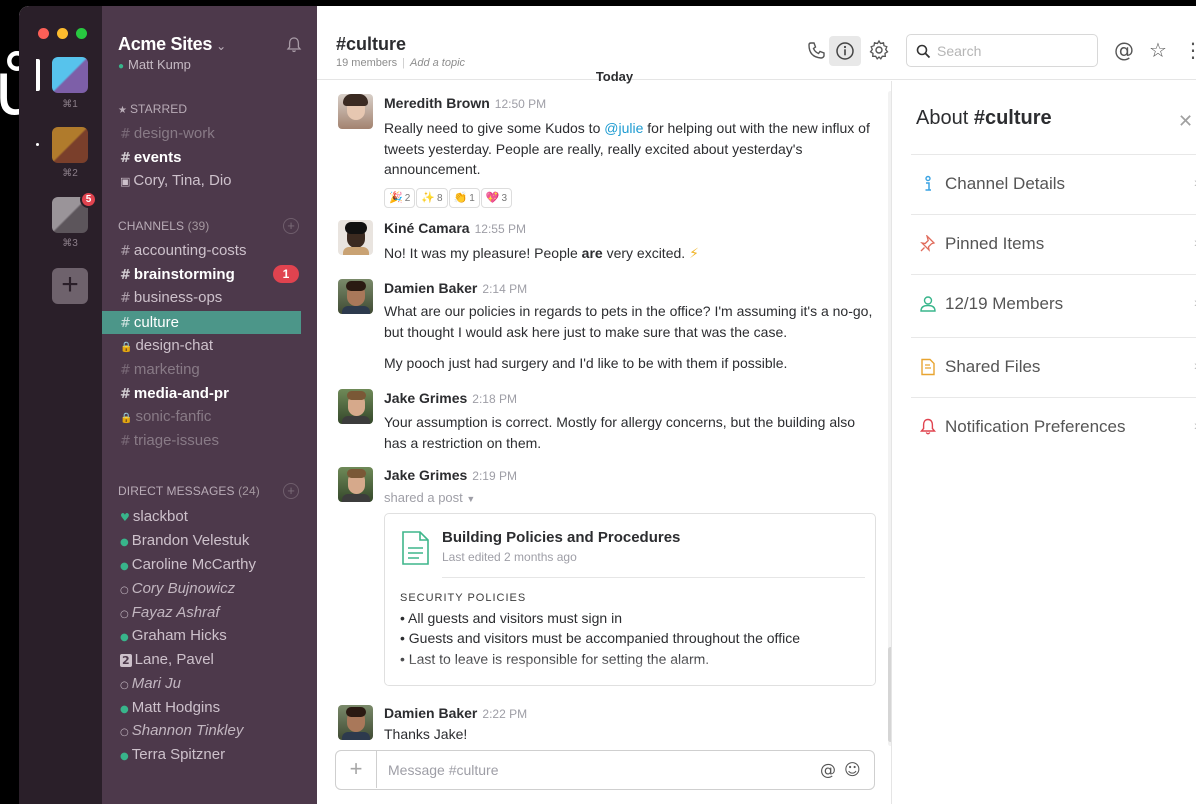  What do you see at coordinates (125, 517) in the screenshot?
I see `heart-icon: ♥` at bounding box center [125, 517].